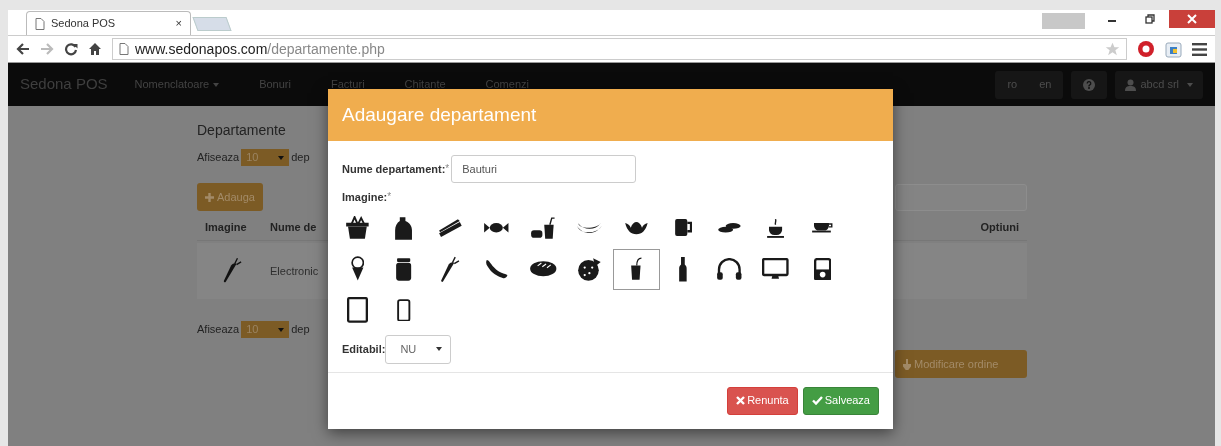  I want to click on address-bar: www.sedonapos.com/departamente.php, so click(619, 49).